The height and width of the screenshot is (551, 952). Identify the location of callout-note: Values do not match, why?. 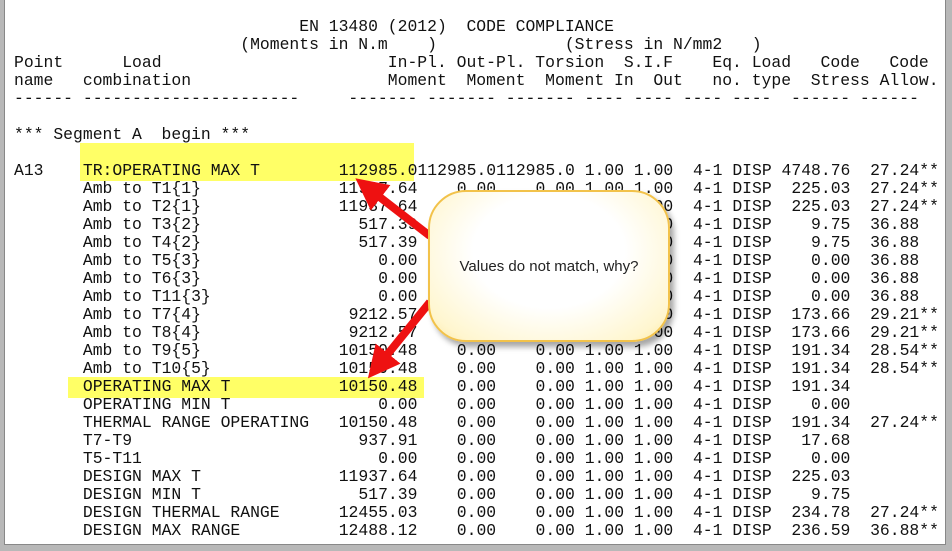
(549, 266).